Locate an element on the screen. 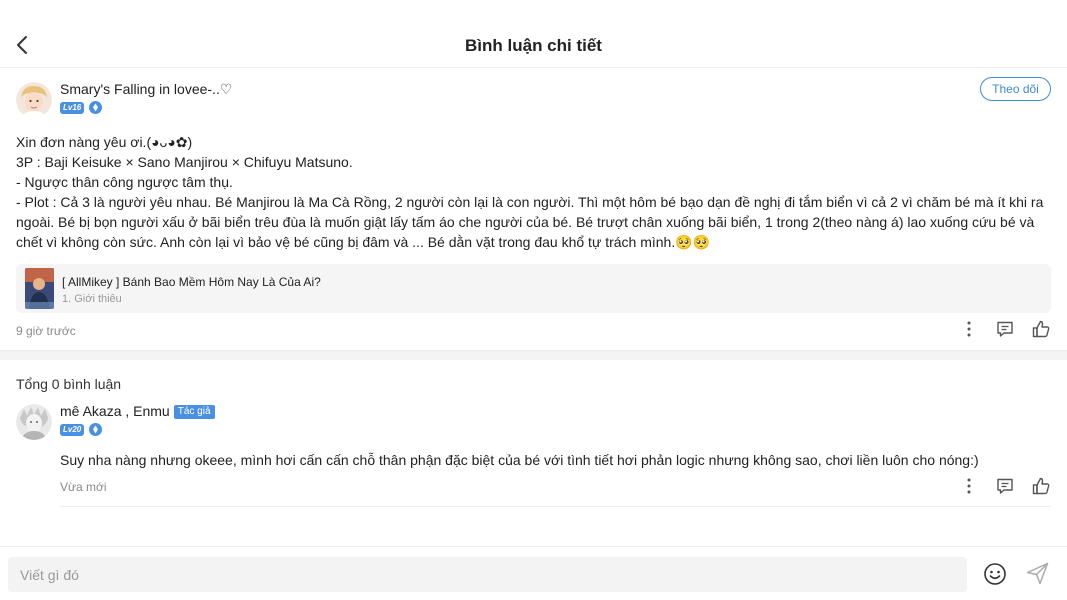 This screenshot has width=1067, height=600. comments-count: Tổng 0 bình luận is located at coordinates (69, 384).